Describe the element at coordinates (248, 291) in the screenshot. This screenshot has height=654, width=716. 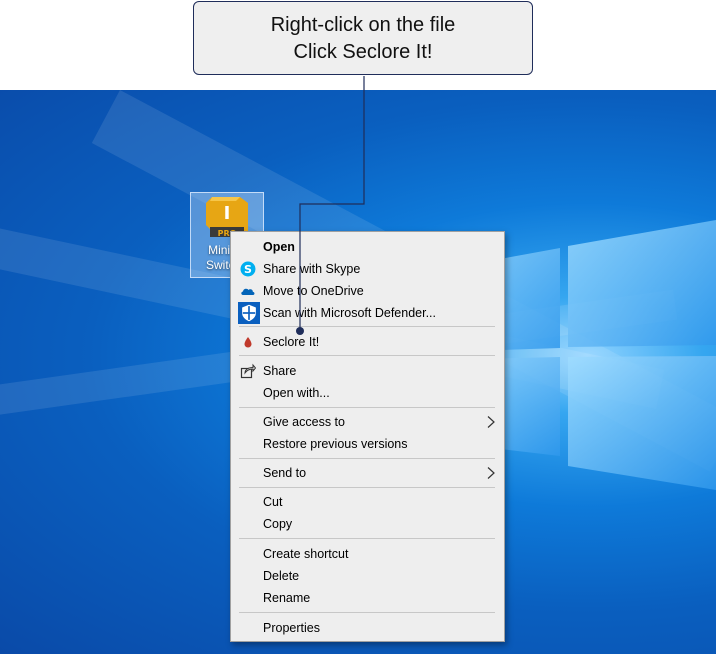
I see `onedrive-icon` at that location.